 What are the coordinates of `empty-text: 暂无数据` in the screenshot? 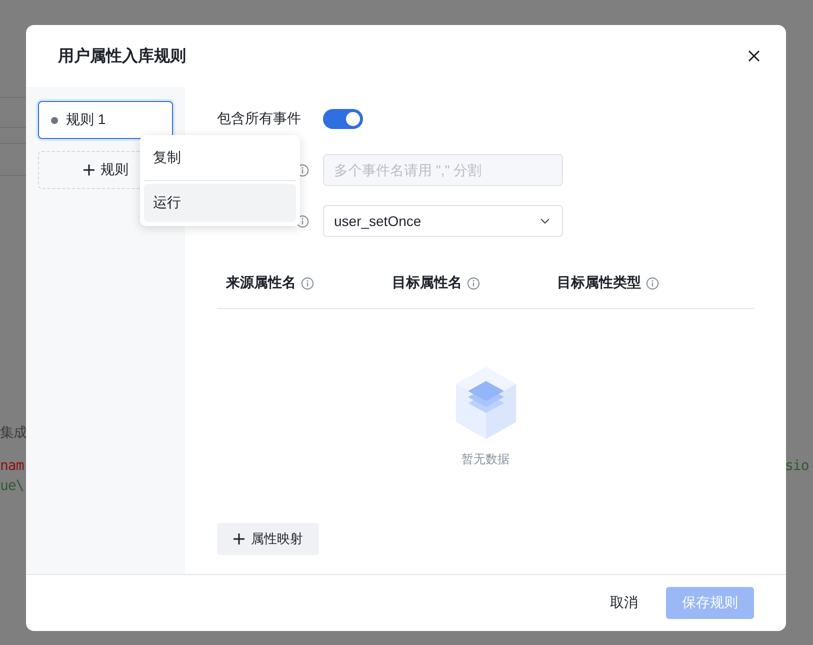 It's located at (486, 459).